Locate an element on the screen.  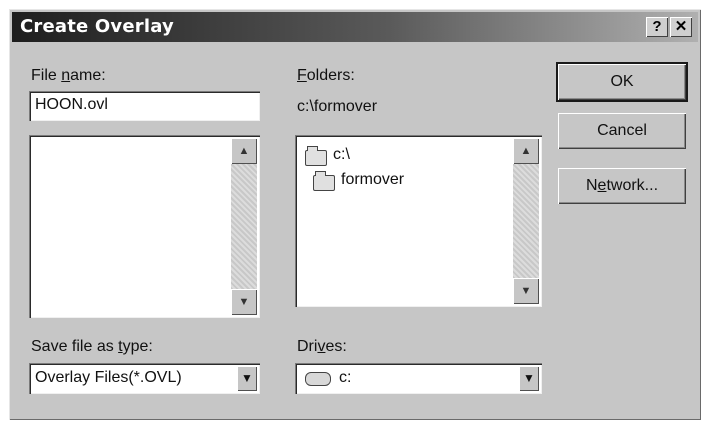
file-list-scroll-down-button: ▼ is located at coordinates (244, 302).